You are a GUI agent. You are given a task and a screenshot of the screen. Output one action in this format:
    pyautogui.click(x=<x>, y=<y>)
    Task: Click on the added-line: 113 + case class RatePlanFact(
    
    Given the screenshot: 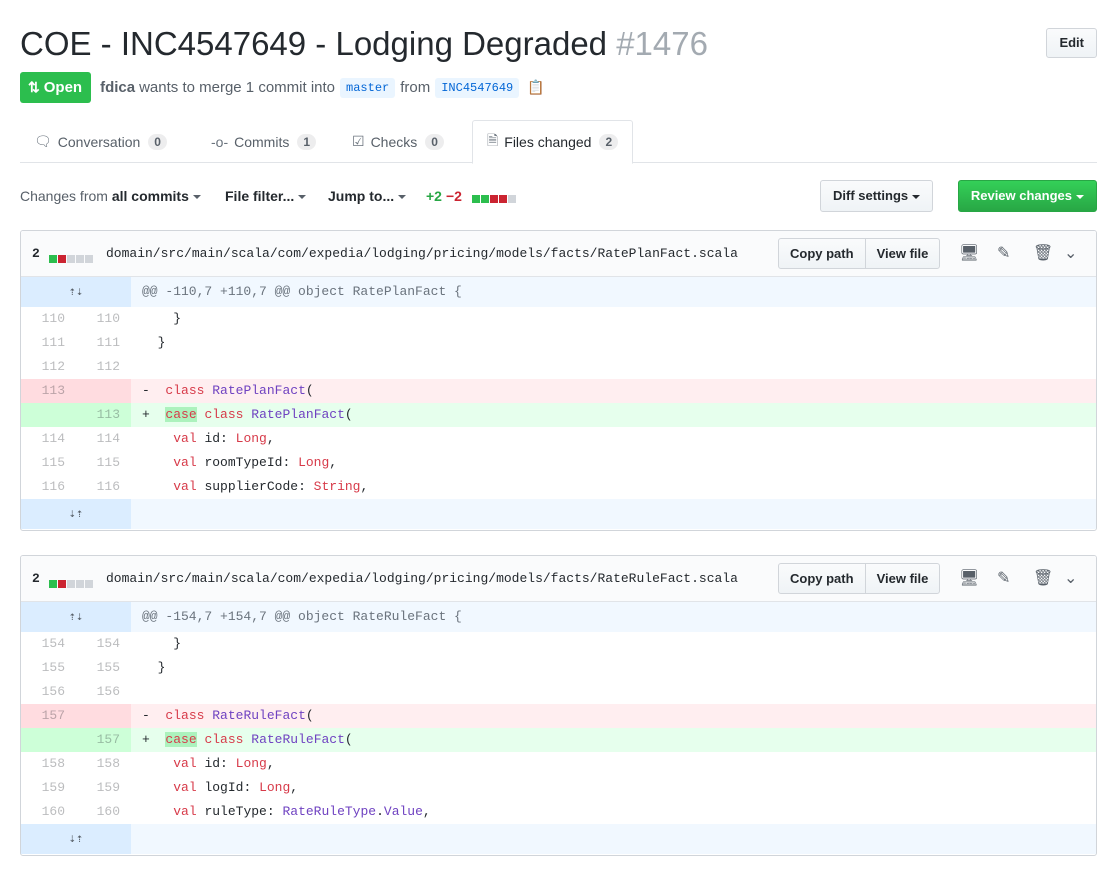 What is the action you would take?
    pyautogui.click(x=558, y=415)
    